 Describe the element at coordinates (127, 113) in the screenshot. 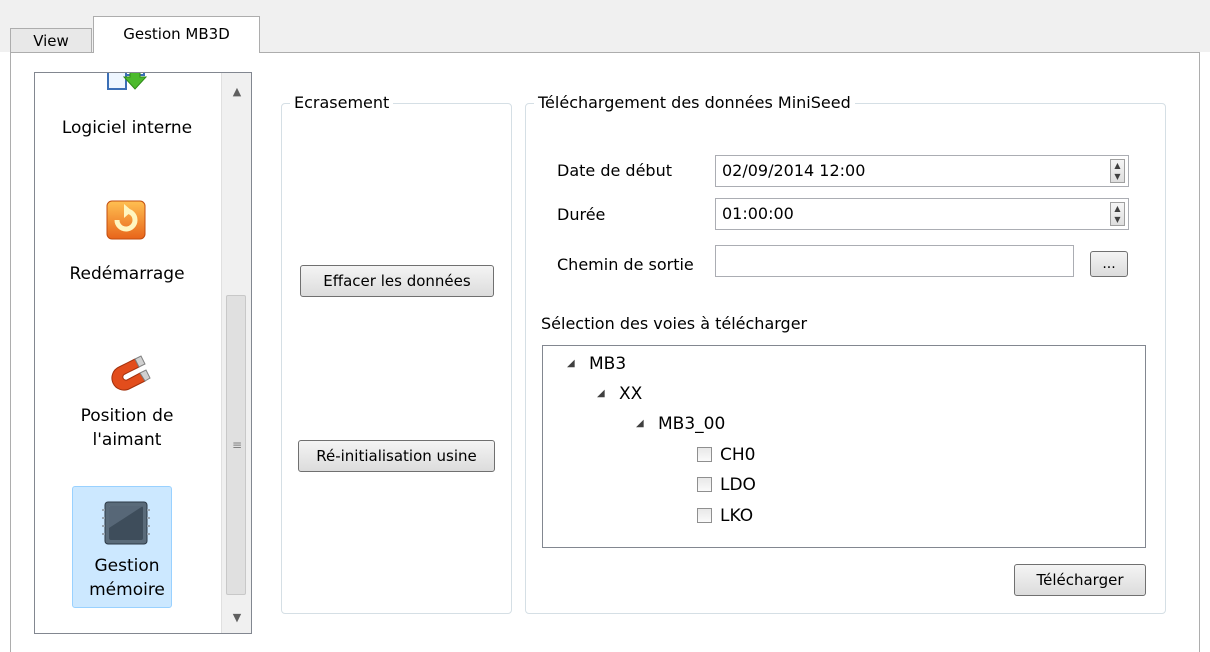

I see `sidebar-item-logiciel-interne: Logiciel interne` at that location.